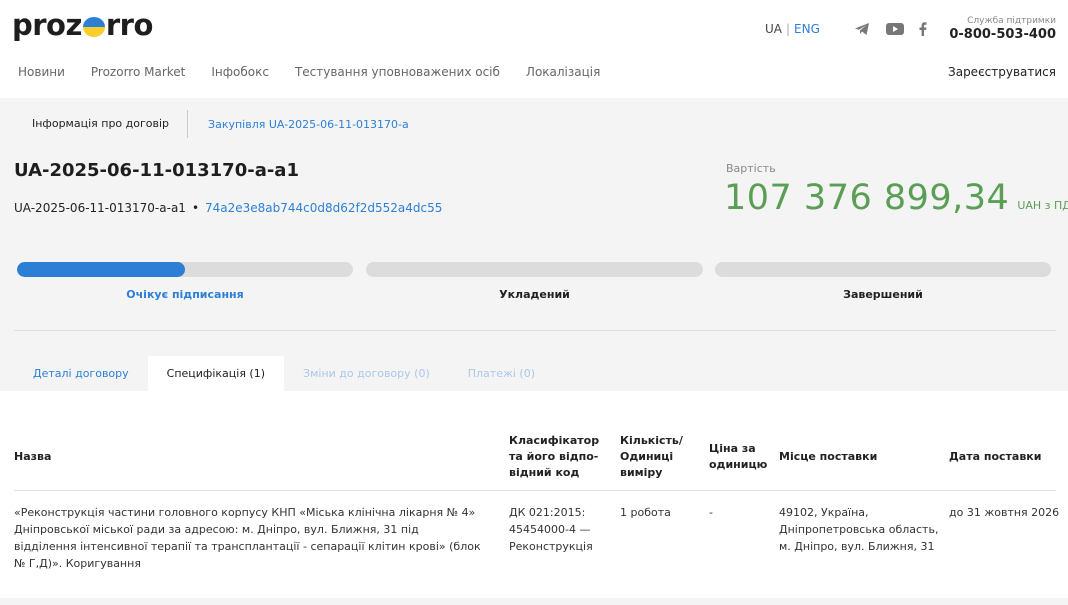 The image size is (1068, 605). I want to click on progress-fill, so click(101, 269).